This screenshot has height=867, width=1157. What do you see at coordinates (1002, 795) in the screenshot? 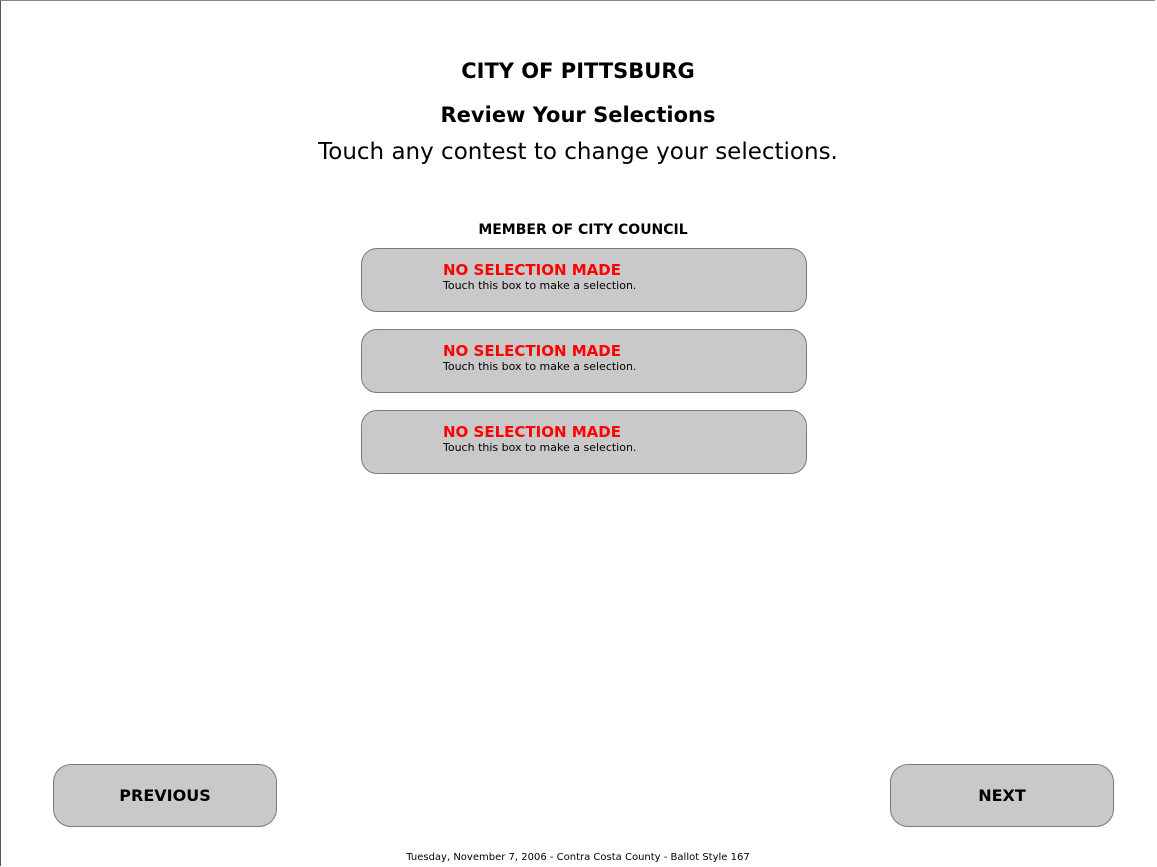
I see `next-button: NEXT` at bounding box center [1002, 795].